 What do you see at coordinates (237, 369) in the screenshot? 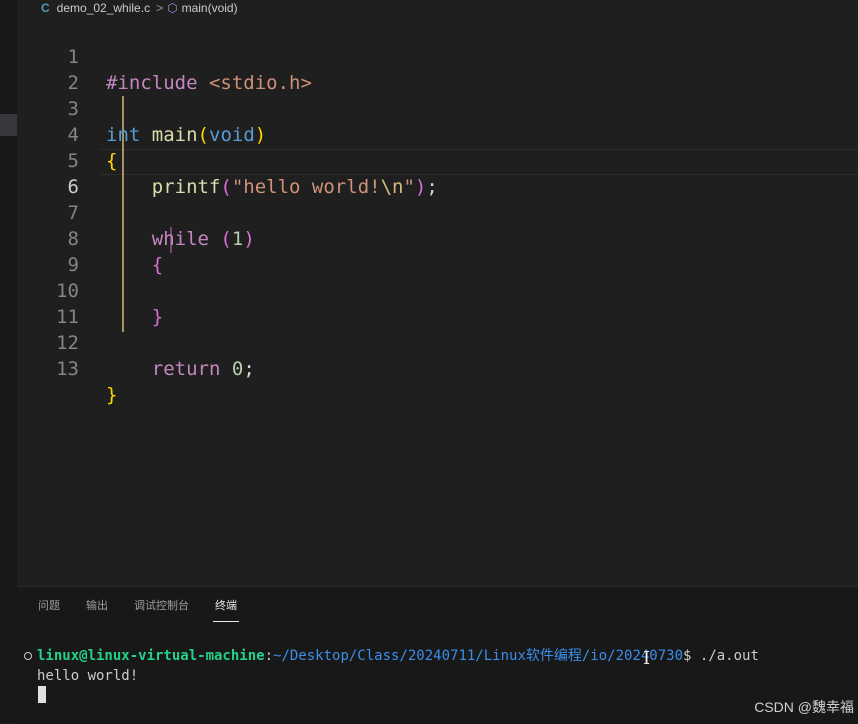
I see `token-number: 0` at bounding box center [237, 369].